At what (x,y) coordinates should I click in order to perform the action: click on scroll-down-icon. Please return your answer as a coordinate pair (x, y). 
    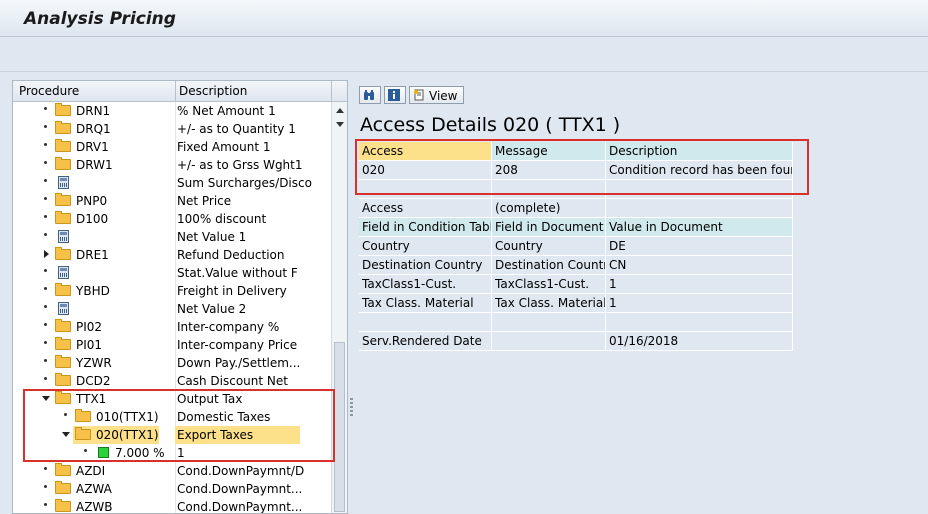
    Looking at the image, I should click on (340, 124).